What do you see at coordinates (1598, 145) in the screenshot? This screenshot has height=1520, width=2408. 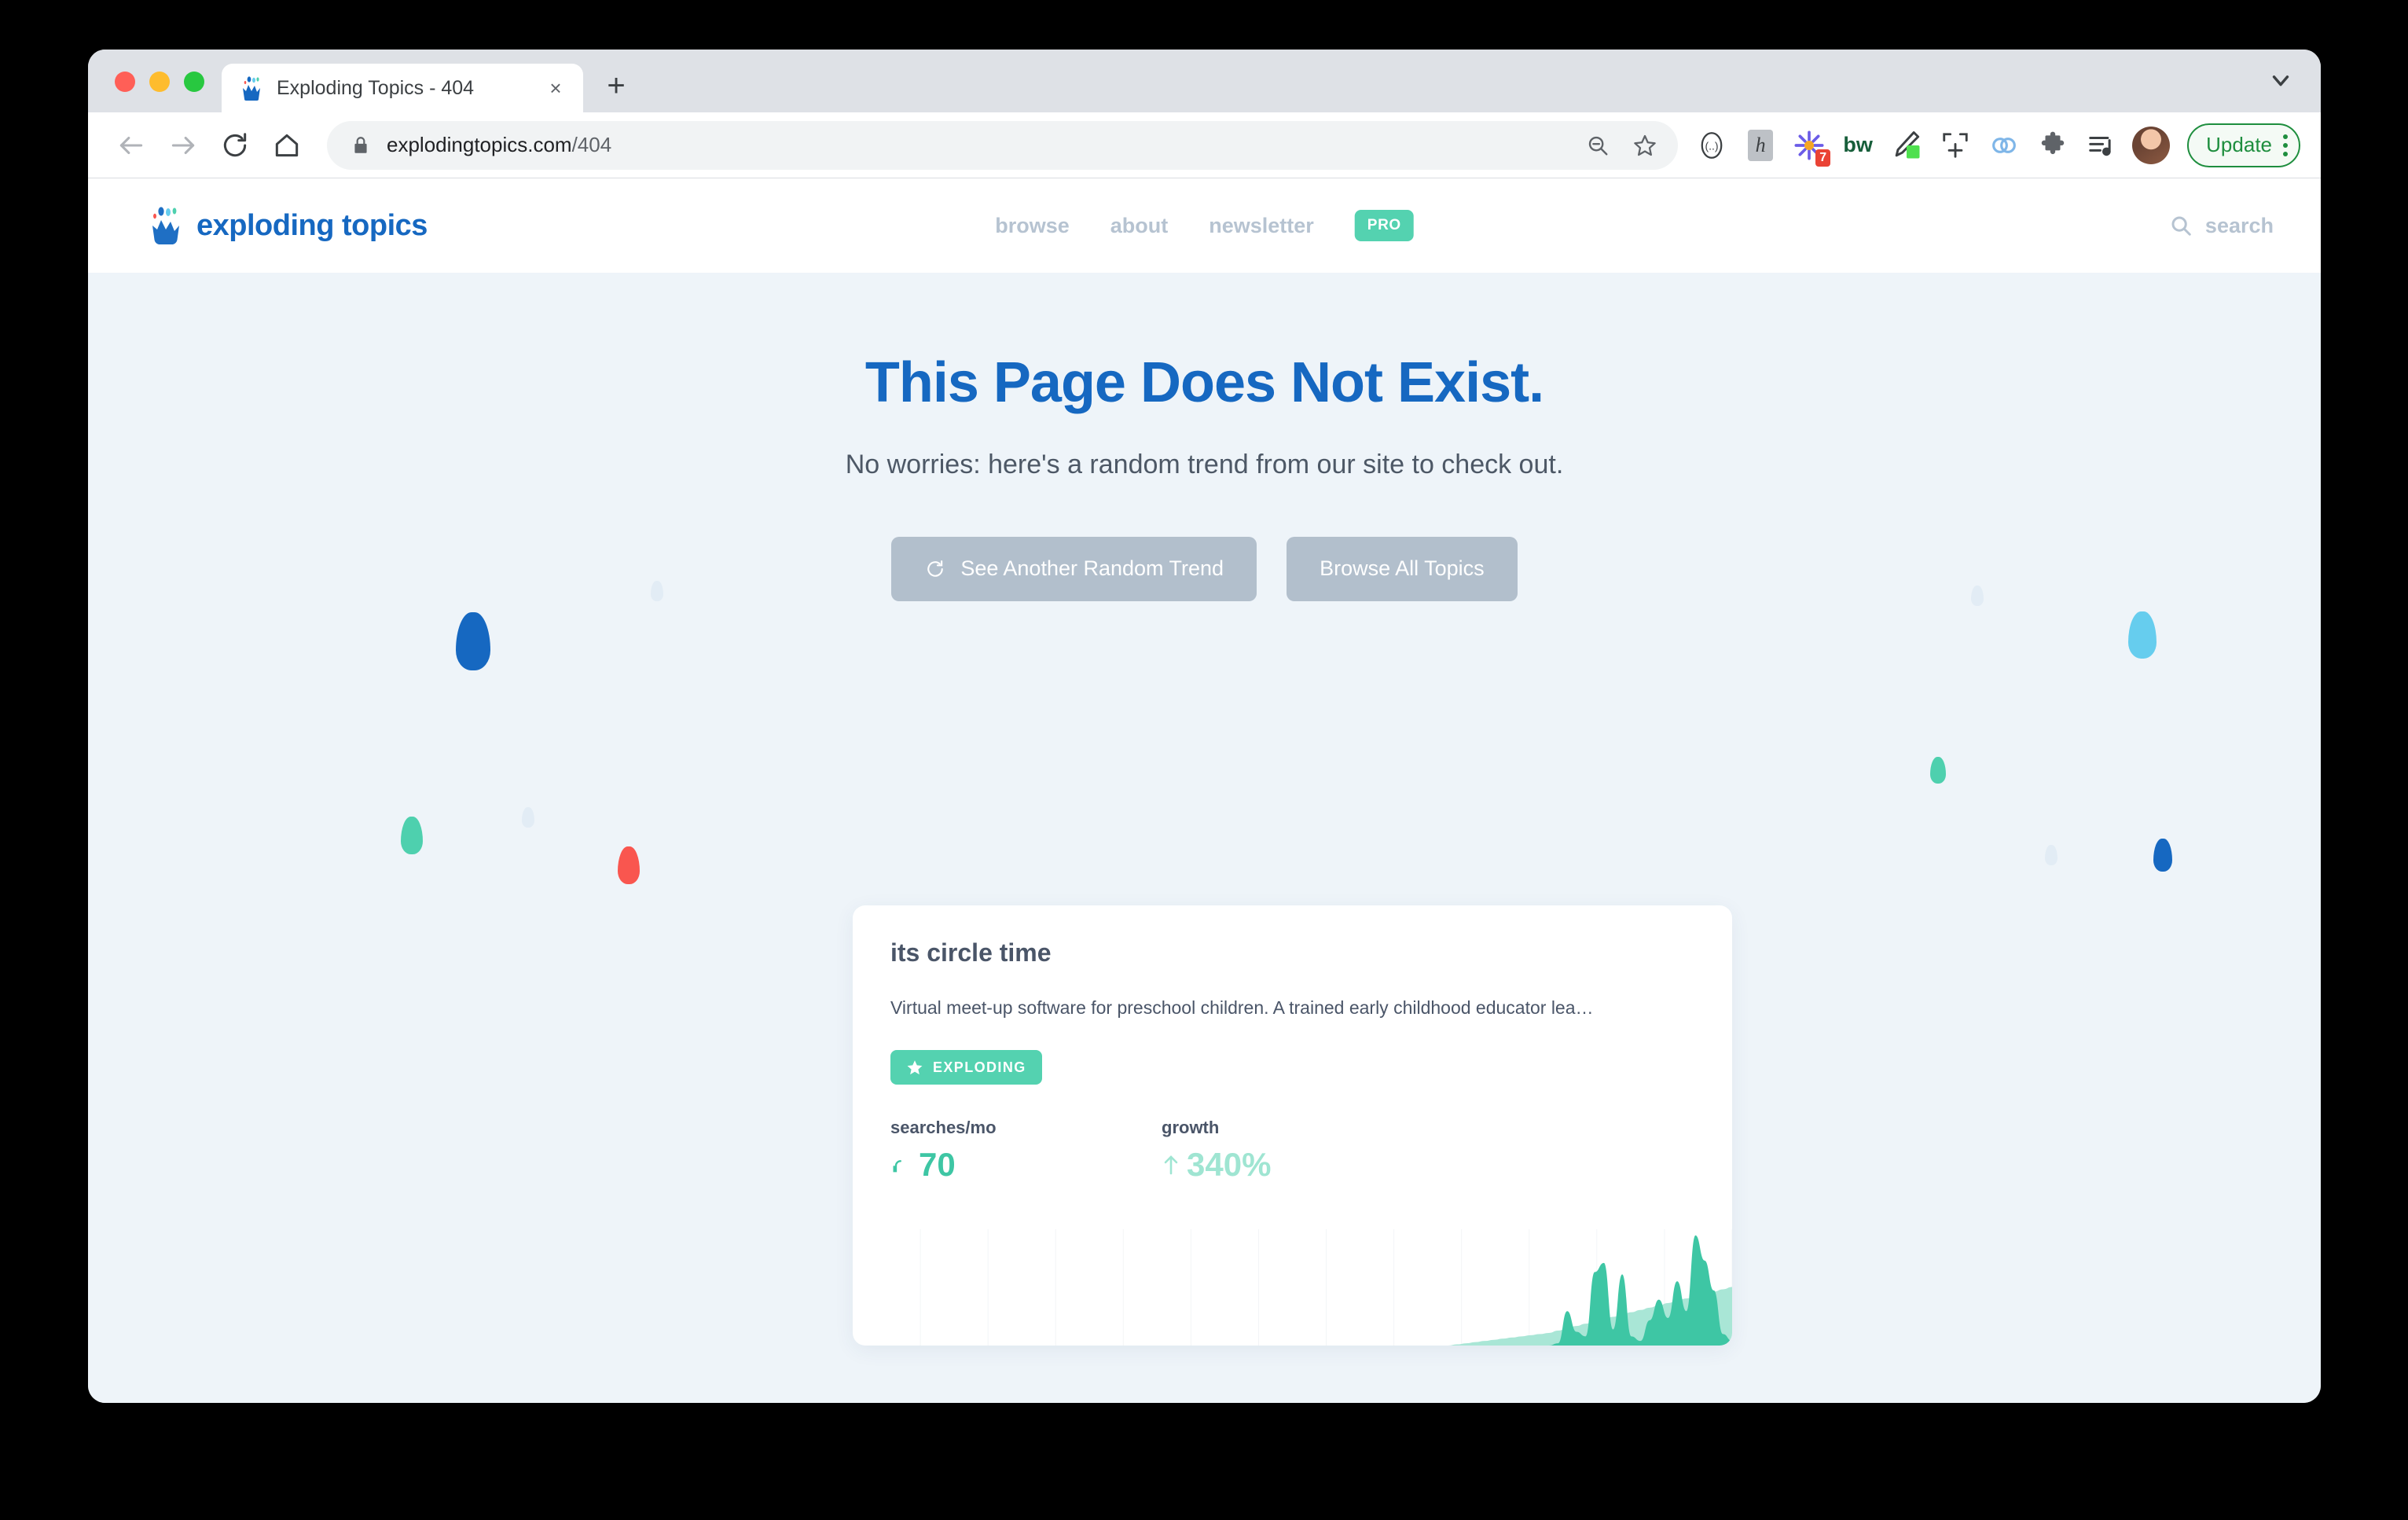 I see `zoom-out-icon` at bounding box center [1598, 145].